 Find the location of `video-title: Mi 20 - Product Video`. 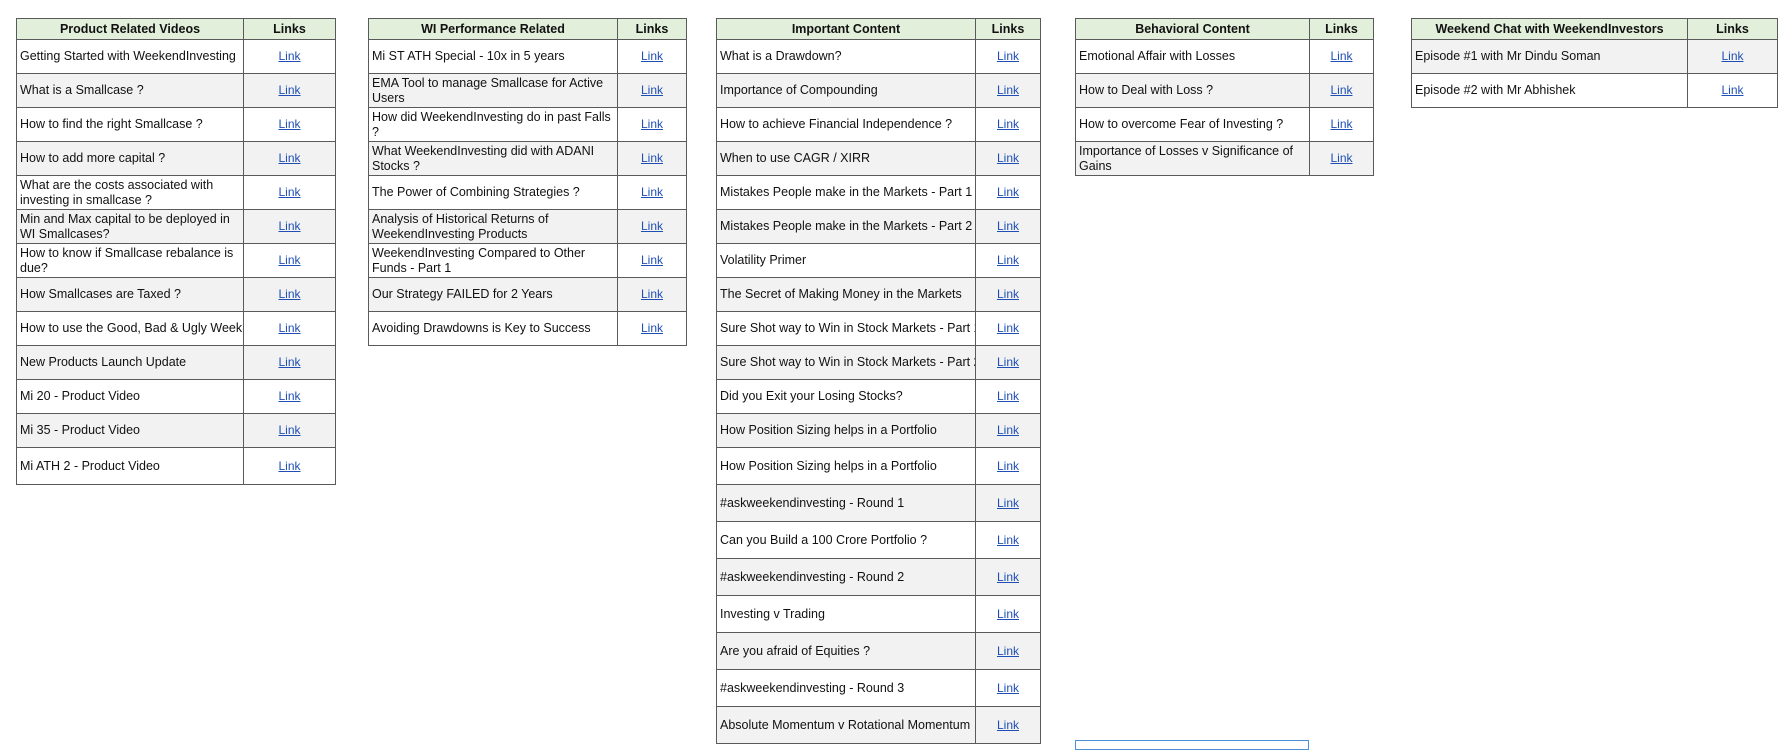

video-title: Mi 20 - Product Video is located at coordinates (130, 396).